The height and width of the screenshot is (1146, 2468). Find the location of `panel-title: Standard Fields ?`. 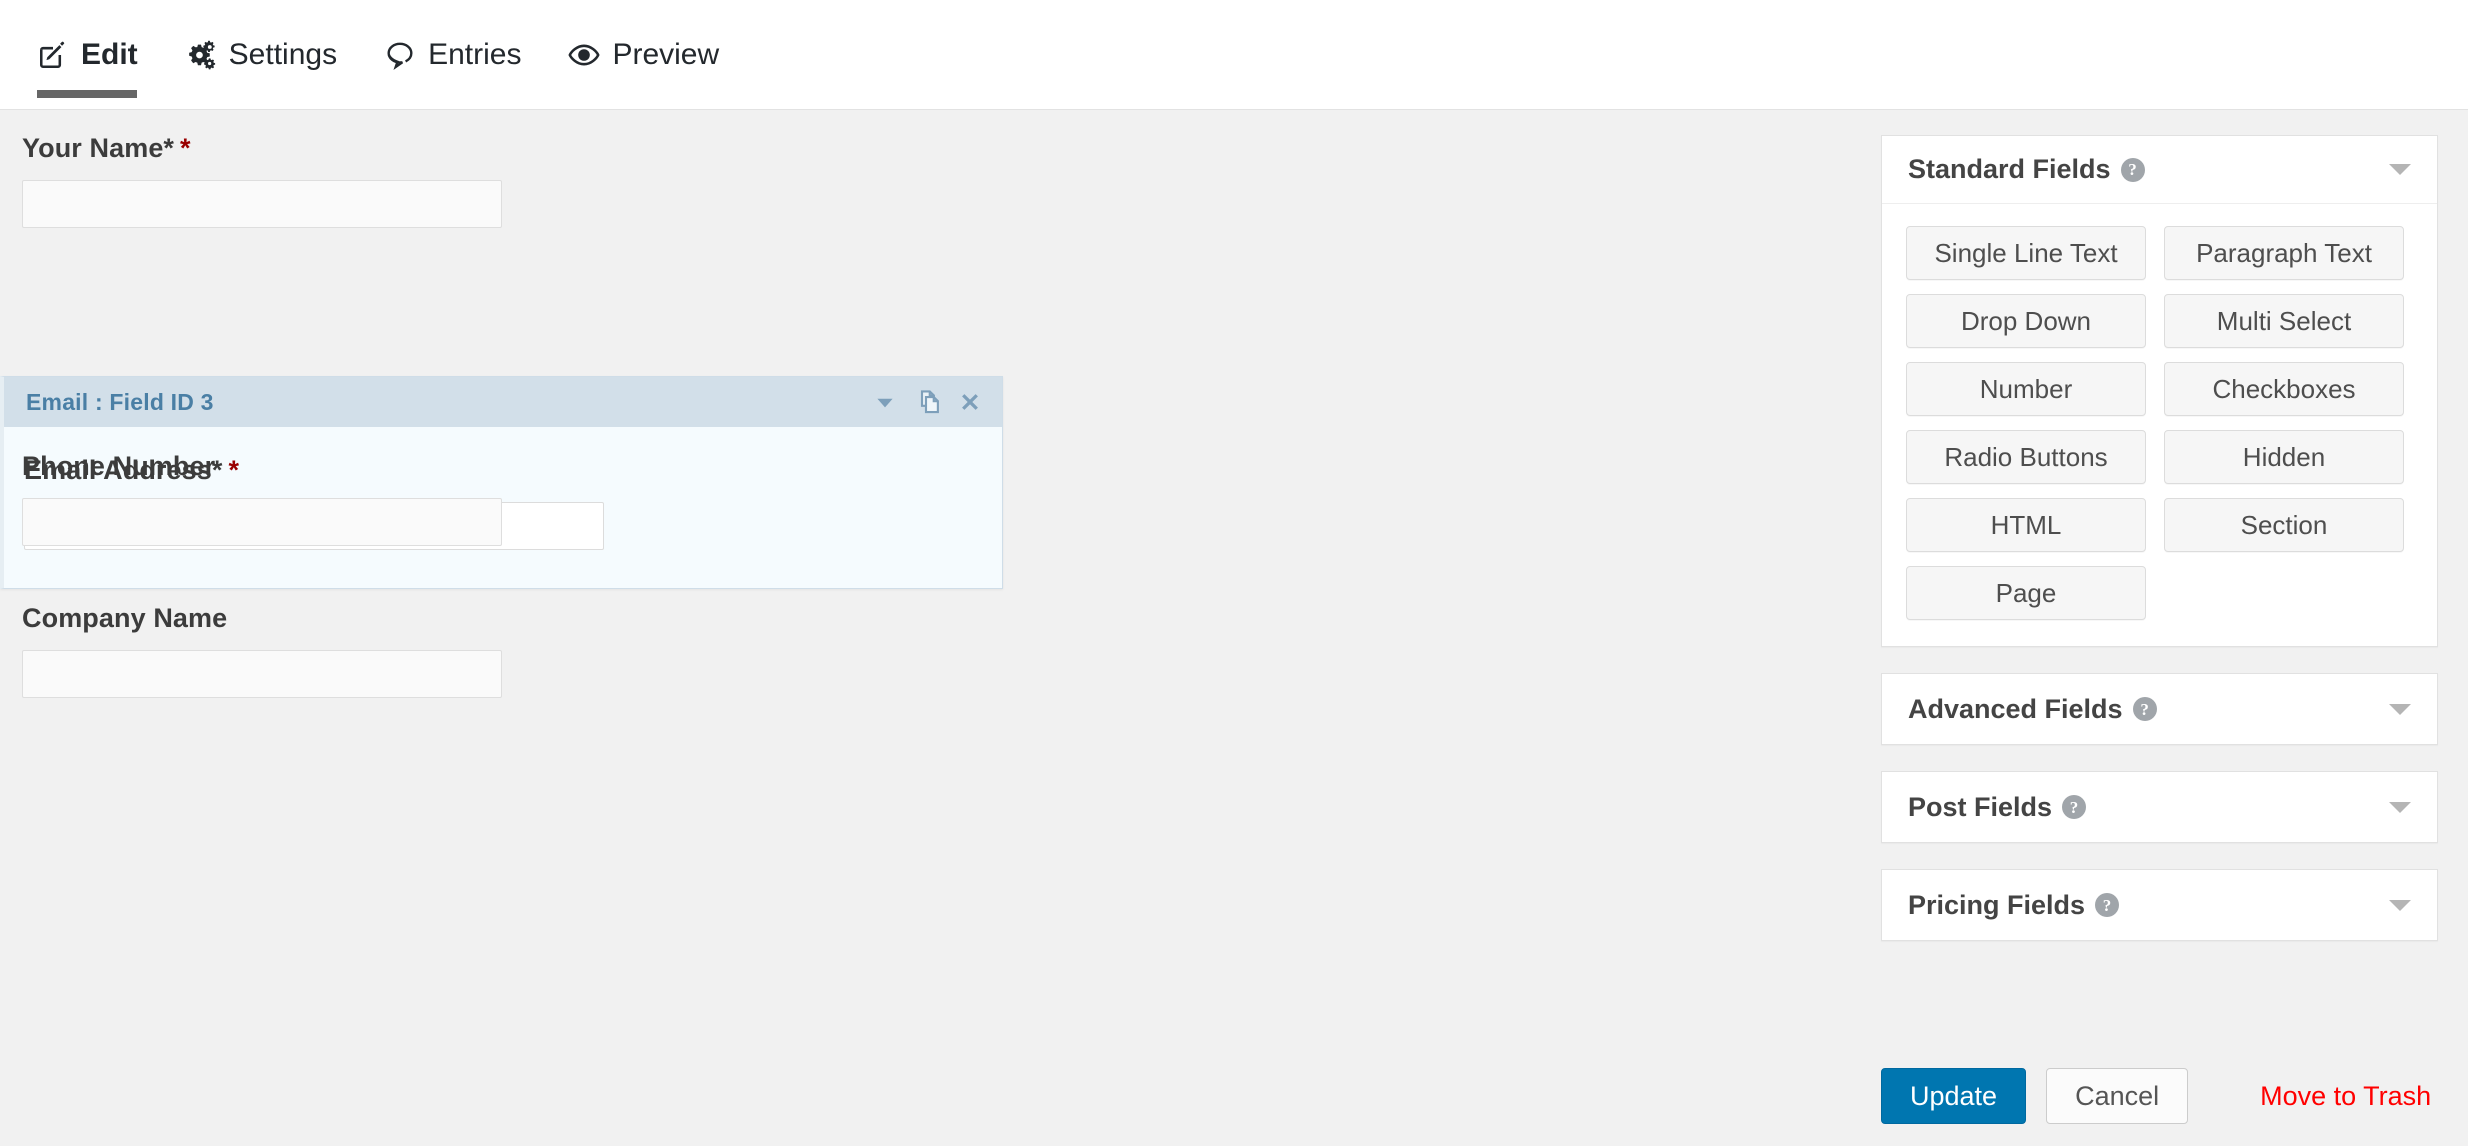

panel-title: Standard Fields ? is located at coordinates (2026, 169).